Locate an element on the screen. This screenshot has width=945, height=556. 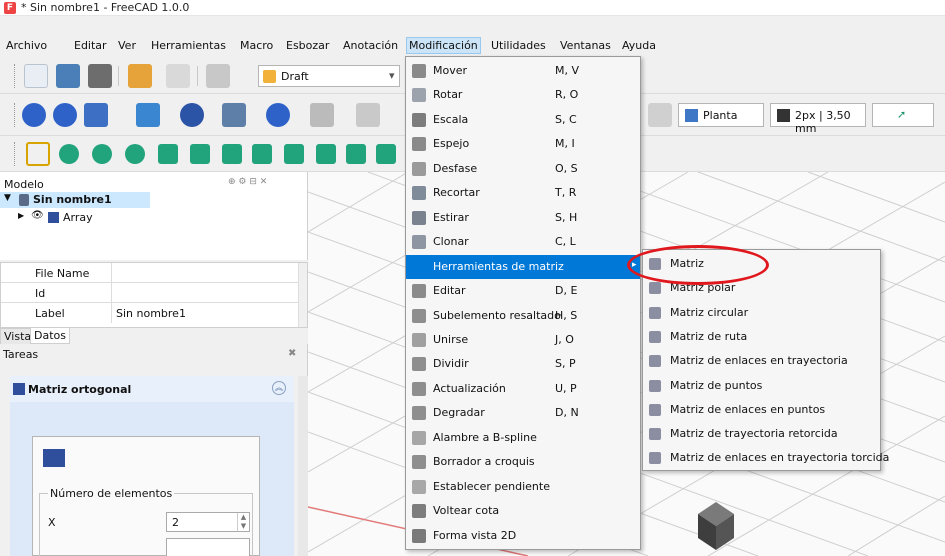
shape-tool-icon is located at coordinates (326, 154).